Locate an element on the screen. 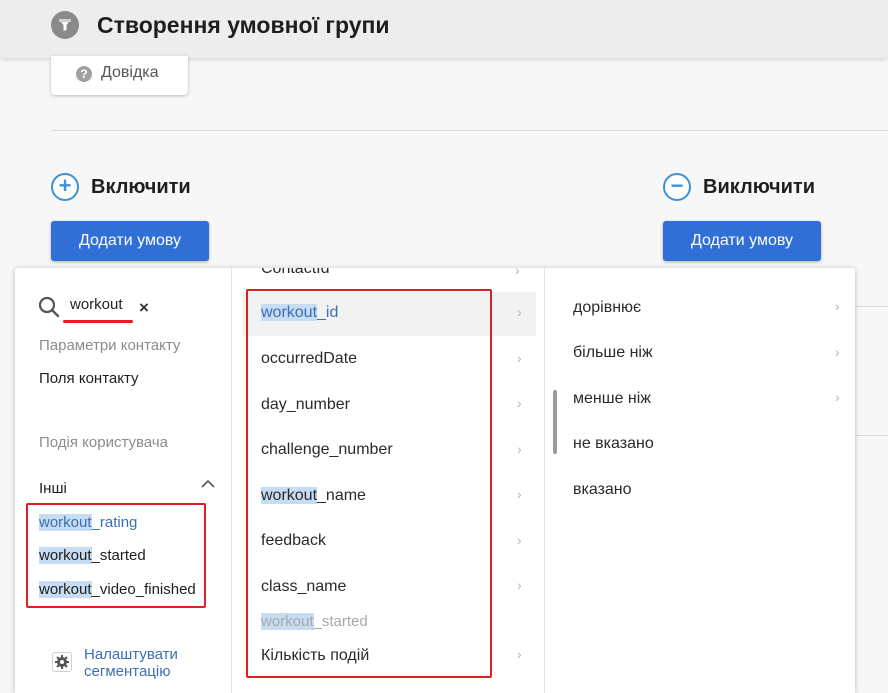 The height and width of the screenshot is (693, 888). others-group: Інші is located at coordinates (53, 488).